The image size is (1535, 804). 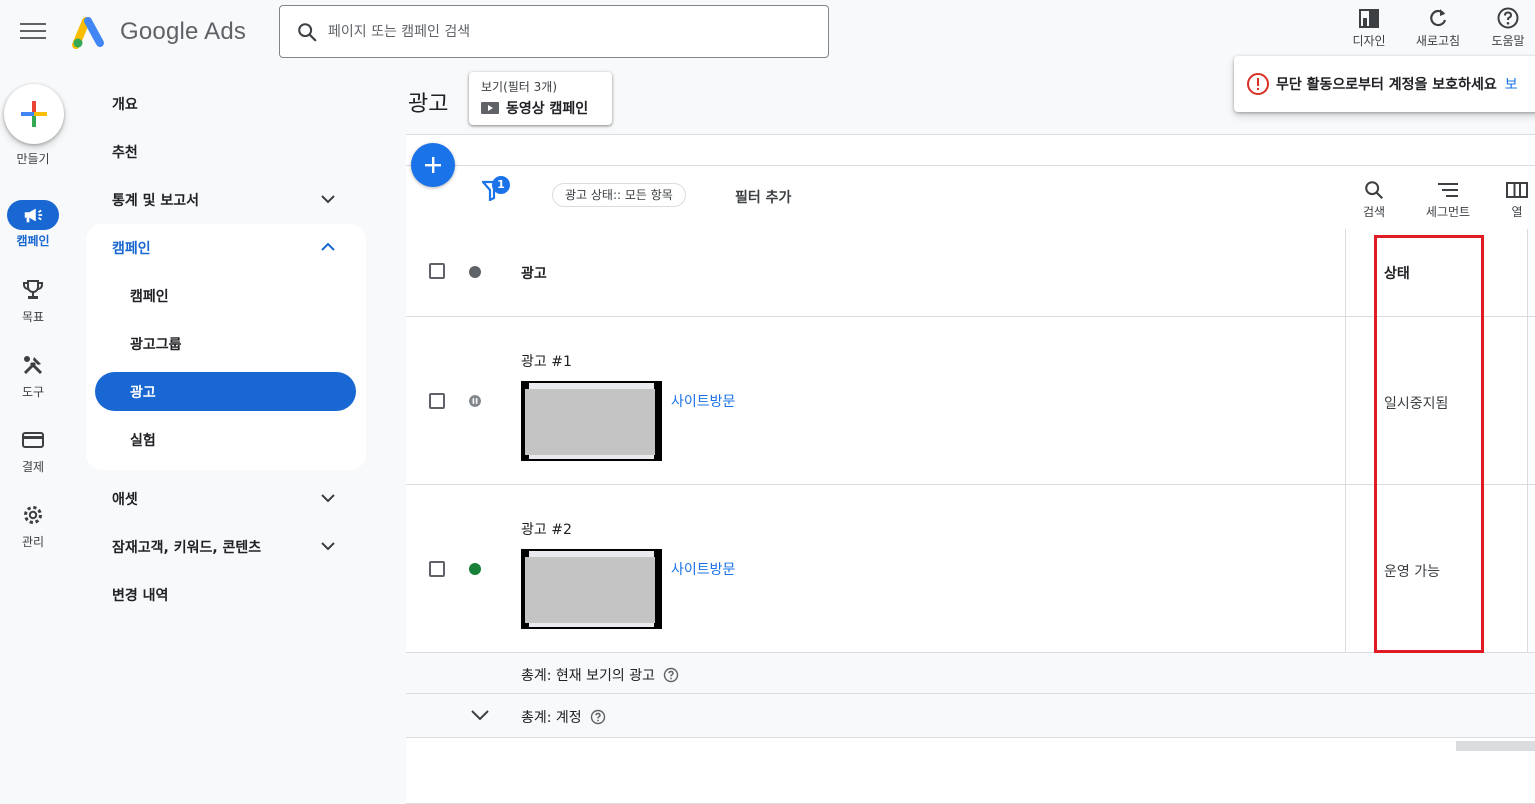 What do you see at coordinates (33, 317) in the screenshot?
I see `rail-label-goals: 목표` at bounding box center [33, 317].